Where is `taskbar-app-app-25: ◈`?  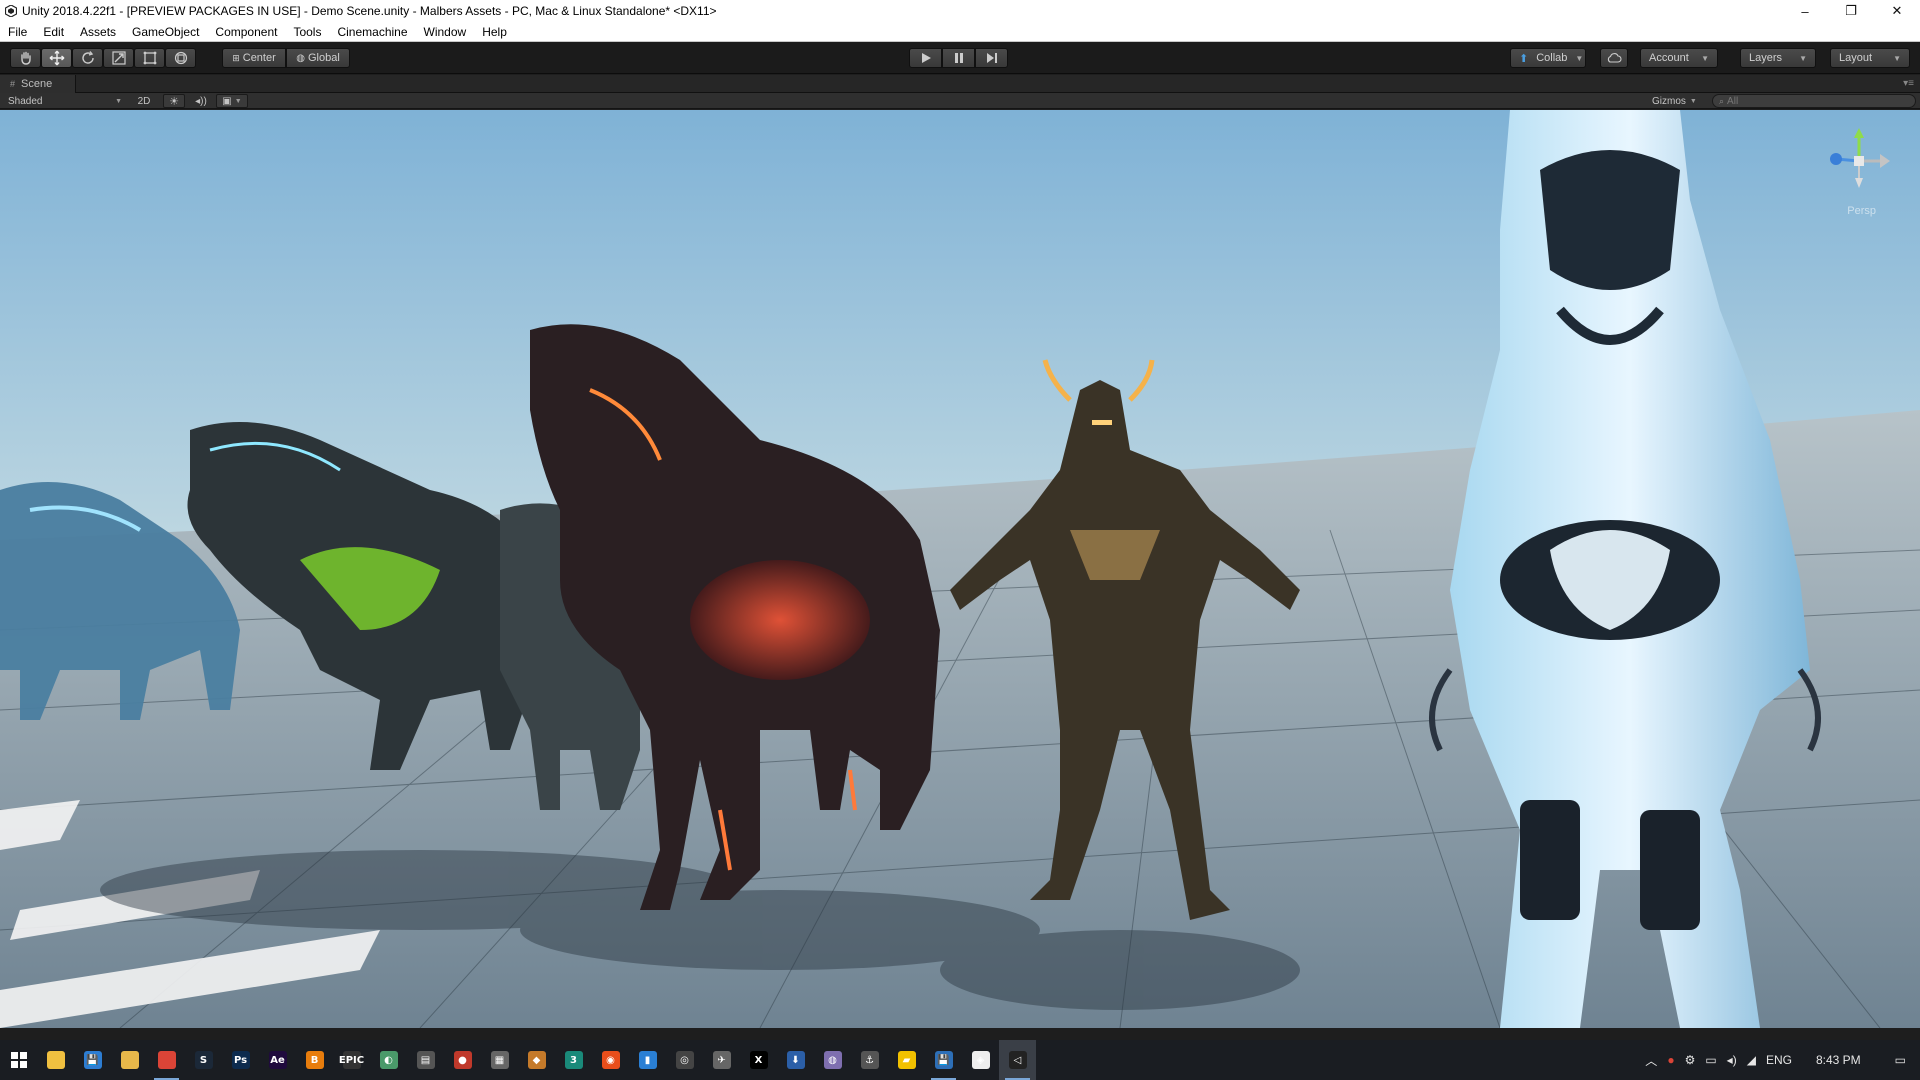 taskbar-app-app-25: ◈ is located at coordinates (980, 1060).